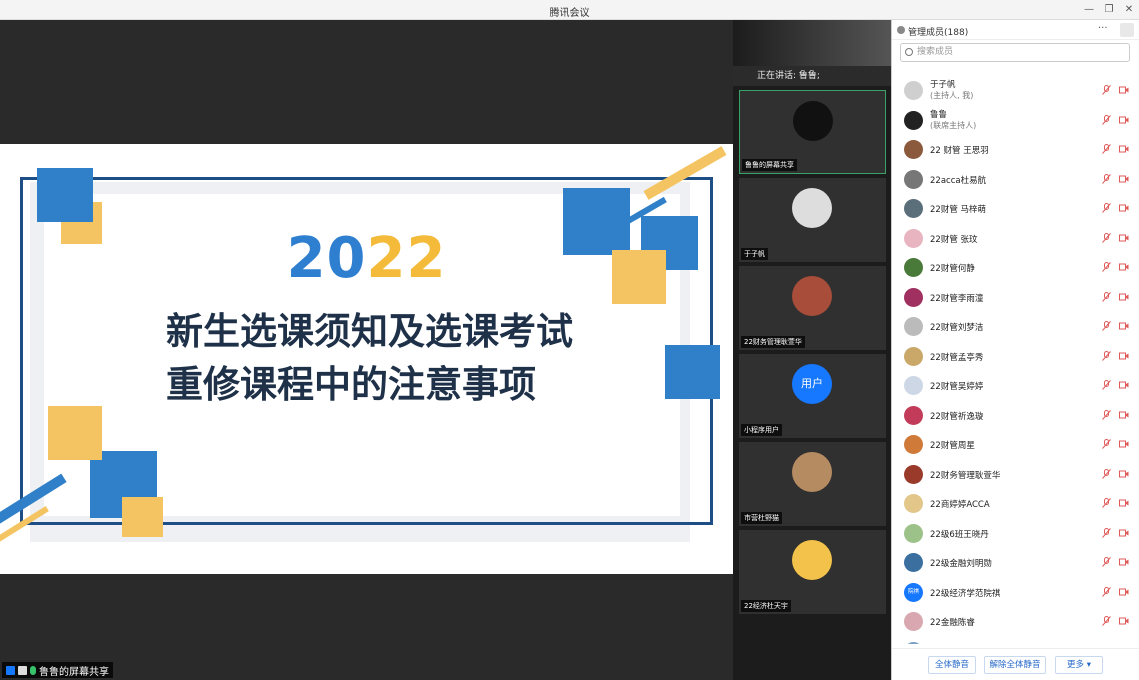  What do you see at coordinates (812, 572) in the screenshot?
I see `video-tile: 22经济杜天宇` at bounding box center [812, 572].